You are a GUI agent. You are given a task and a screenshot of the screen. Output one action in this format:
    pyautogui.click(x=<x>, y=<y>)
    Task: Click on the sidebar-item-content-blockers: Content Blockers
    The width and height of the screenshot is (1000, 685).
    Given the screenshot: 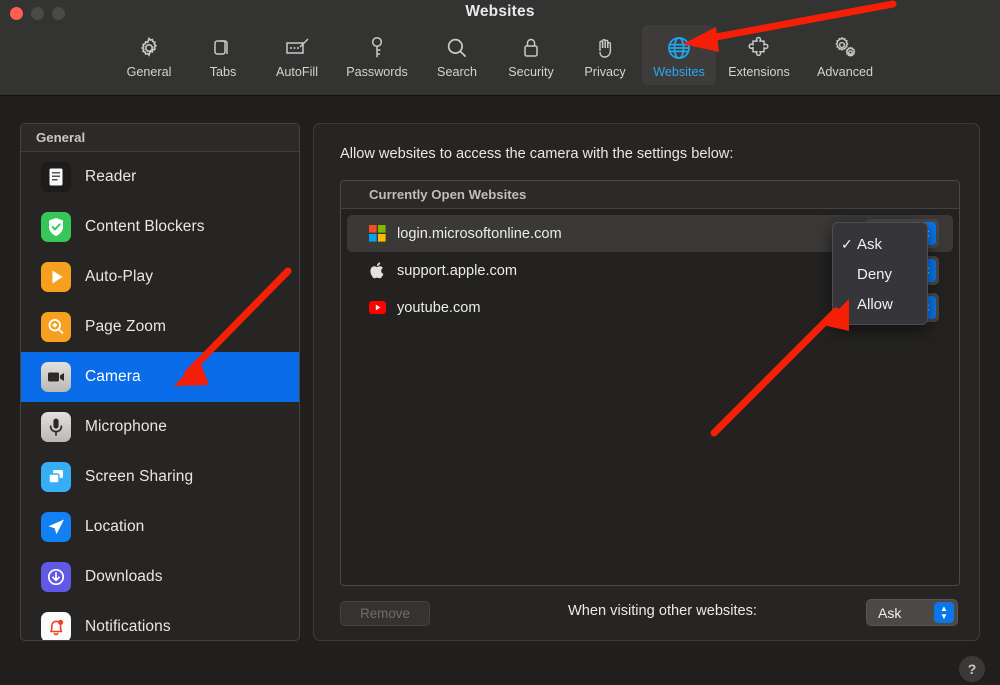 What is the action you would take?
    pyautogui.click(x=160, y=227)
    